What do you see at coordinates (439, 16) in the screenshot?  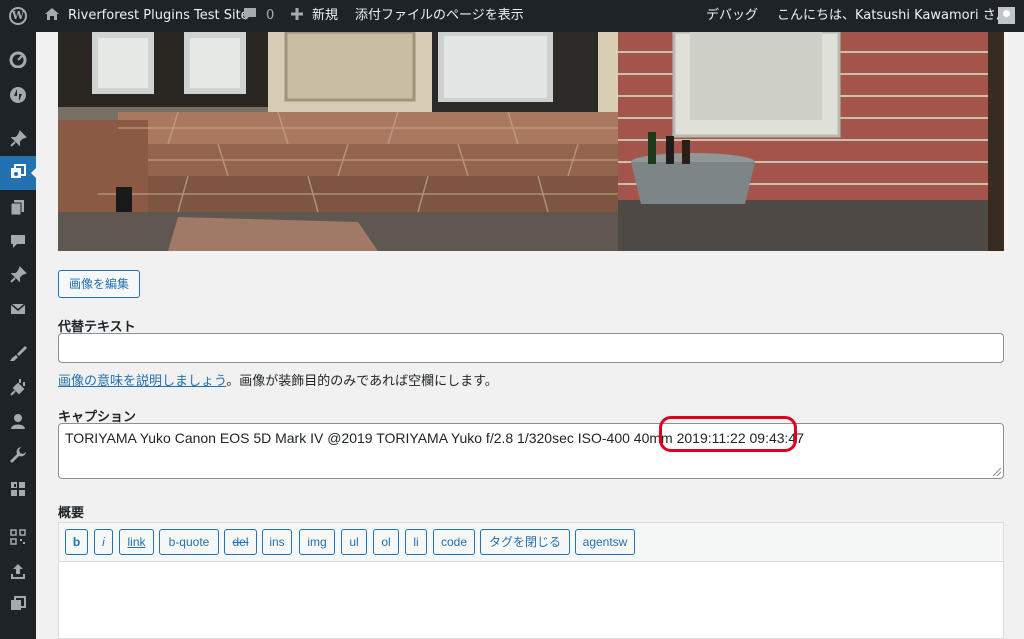 I see `view-attachment-link: 添付ファイルのページを表示` at bounding box center [439, 16].